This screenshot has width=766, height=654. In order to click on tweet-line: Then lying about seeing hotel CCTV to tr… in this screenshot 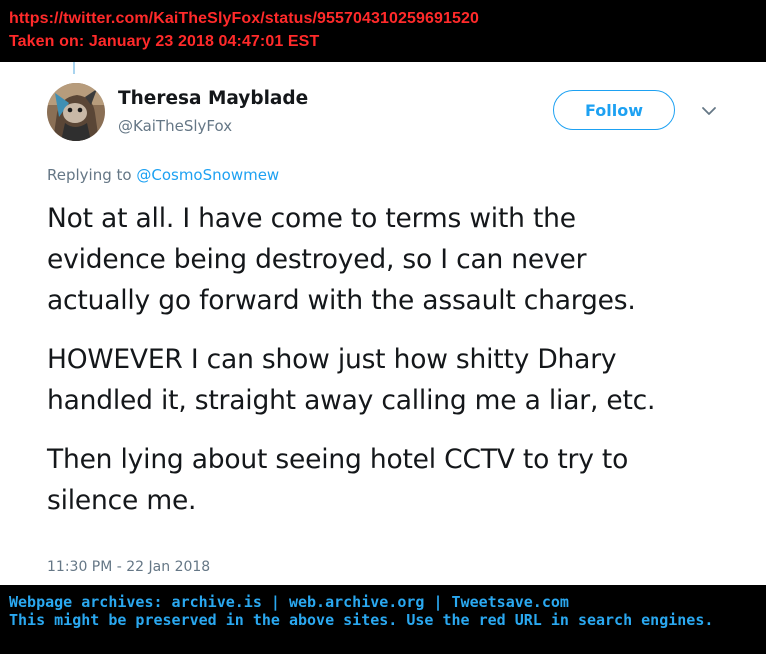, I will do `click(338, 459)`.